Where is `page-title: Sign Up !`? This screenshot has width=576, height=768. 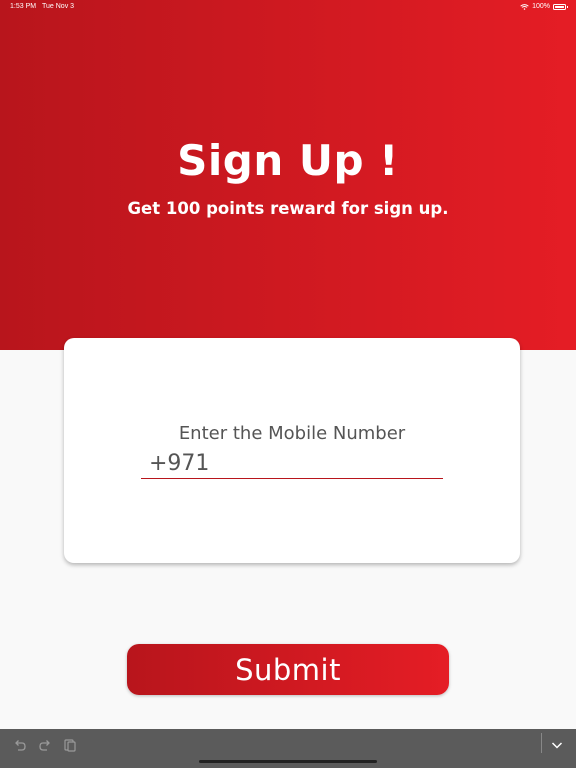 page-title: Sign Up ! is located at coordinates (288, 160).